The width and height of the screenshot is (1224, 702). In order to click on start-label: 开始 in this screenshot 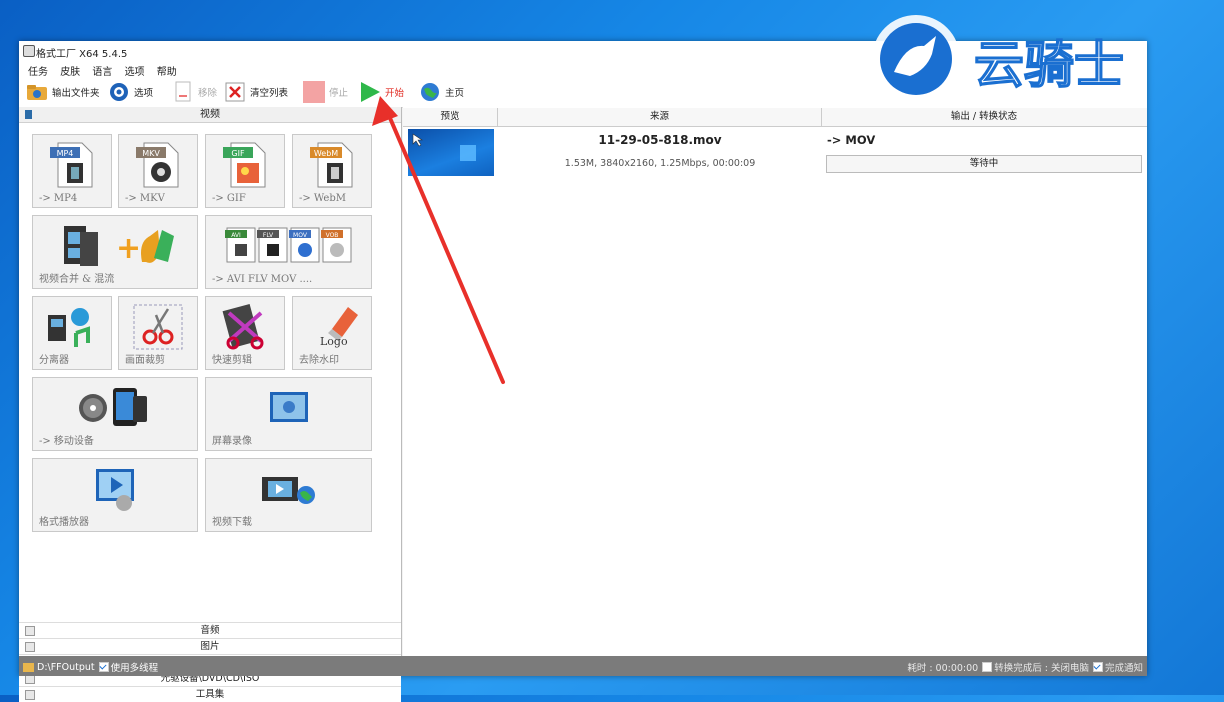, I will do `click(395, 93)`.